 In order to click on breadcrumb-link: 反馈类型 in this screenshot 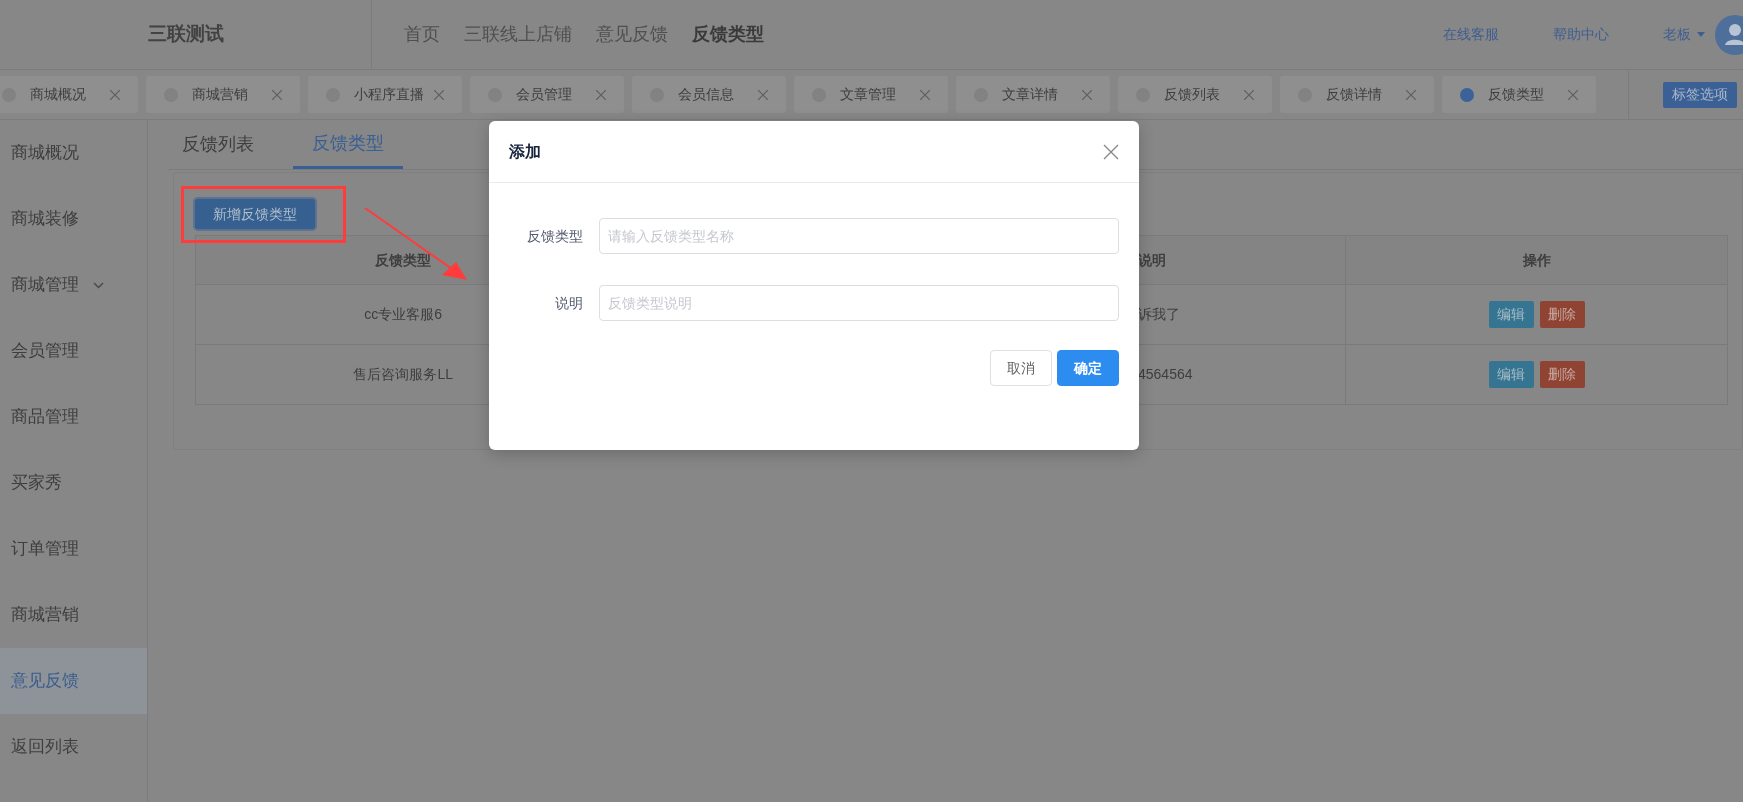, I will do `click(728, 34)`.